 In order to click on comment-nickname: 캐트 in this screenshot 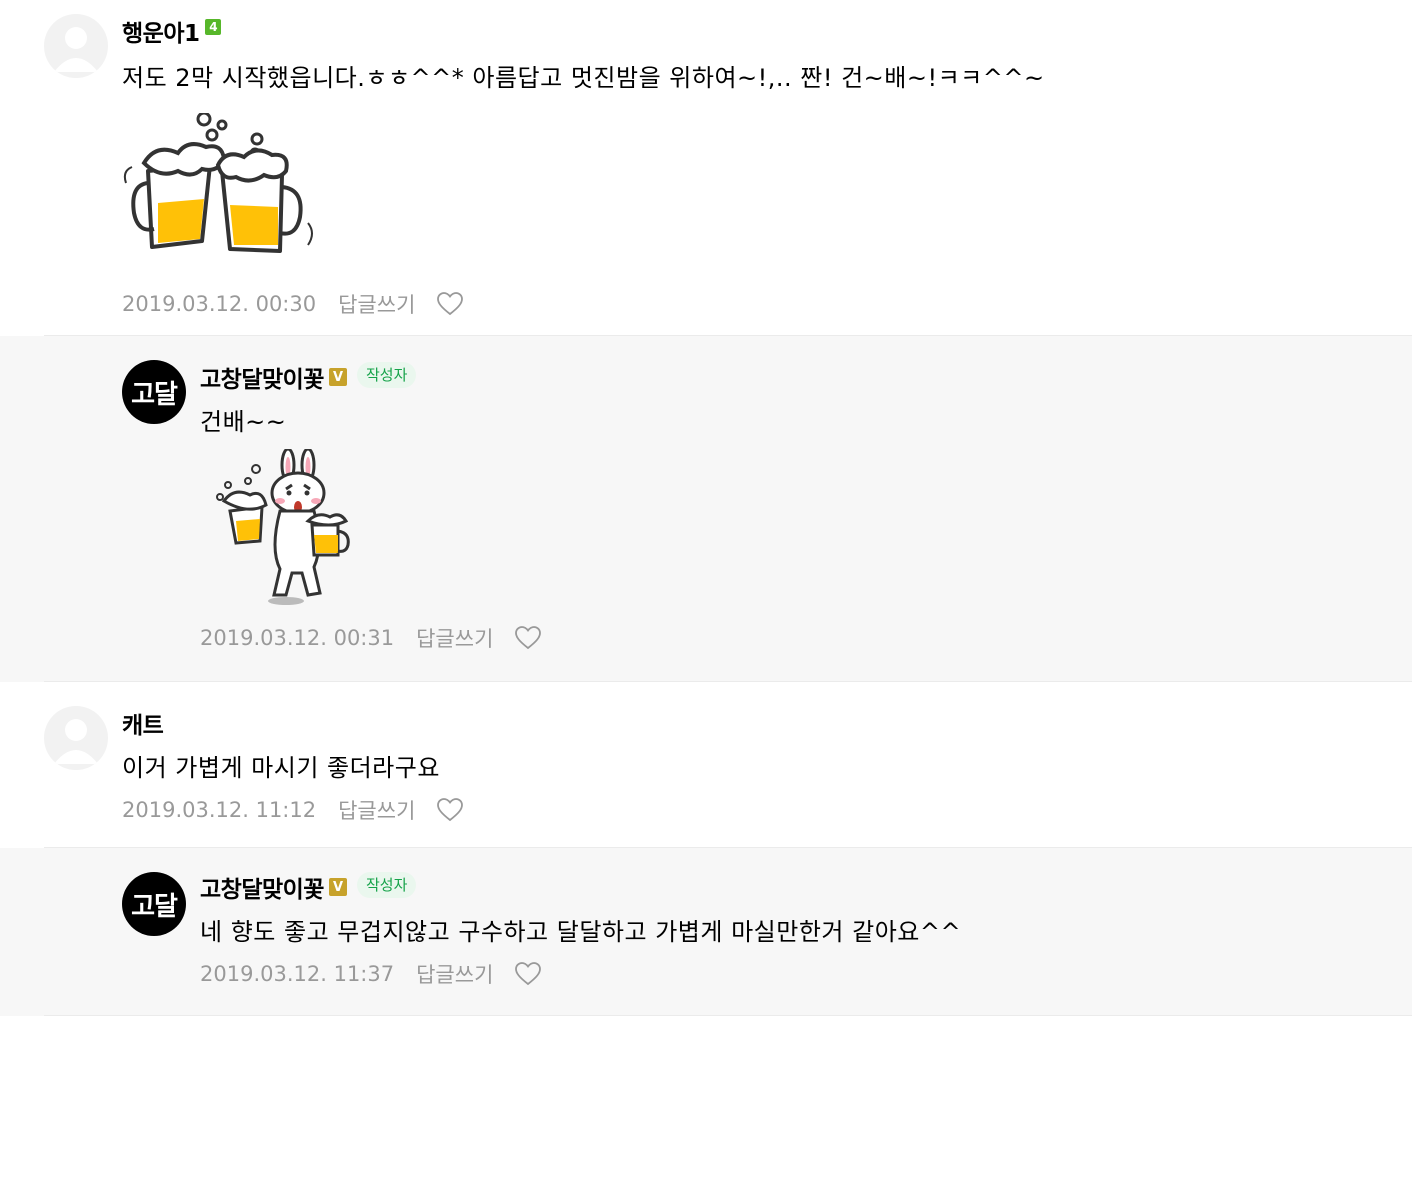, I will do `click(143, 723)`.